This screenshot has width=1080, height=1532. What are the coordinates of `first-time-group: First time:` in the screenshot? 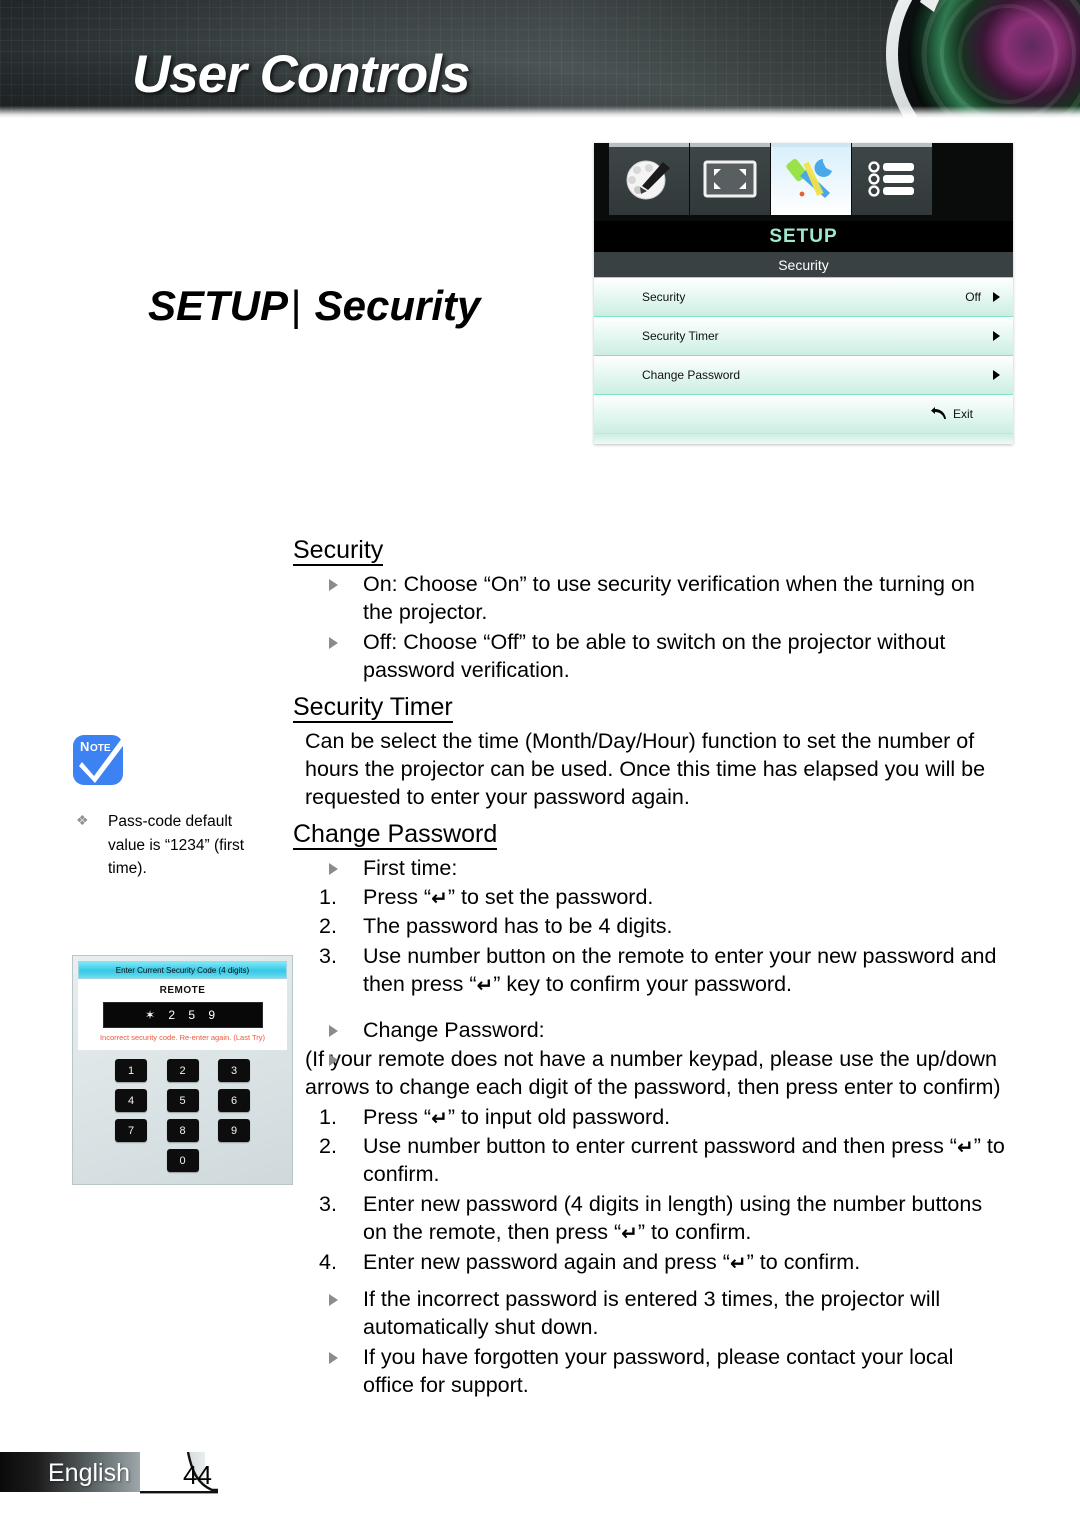 It's located at (651, 868).